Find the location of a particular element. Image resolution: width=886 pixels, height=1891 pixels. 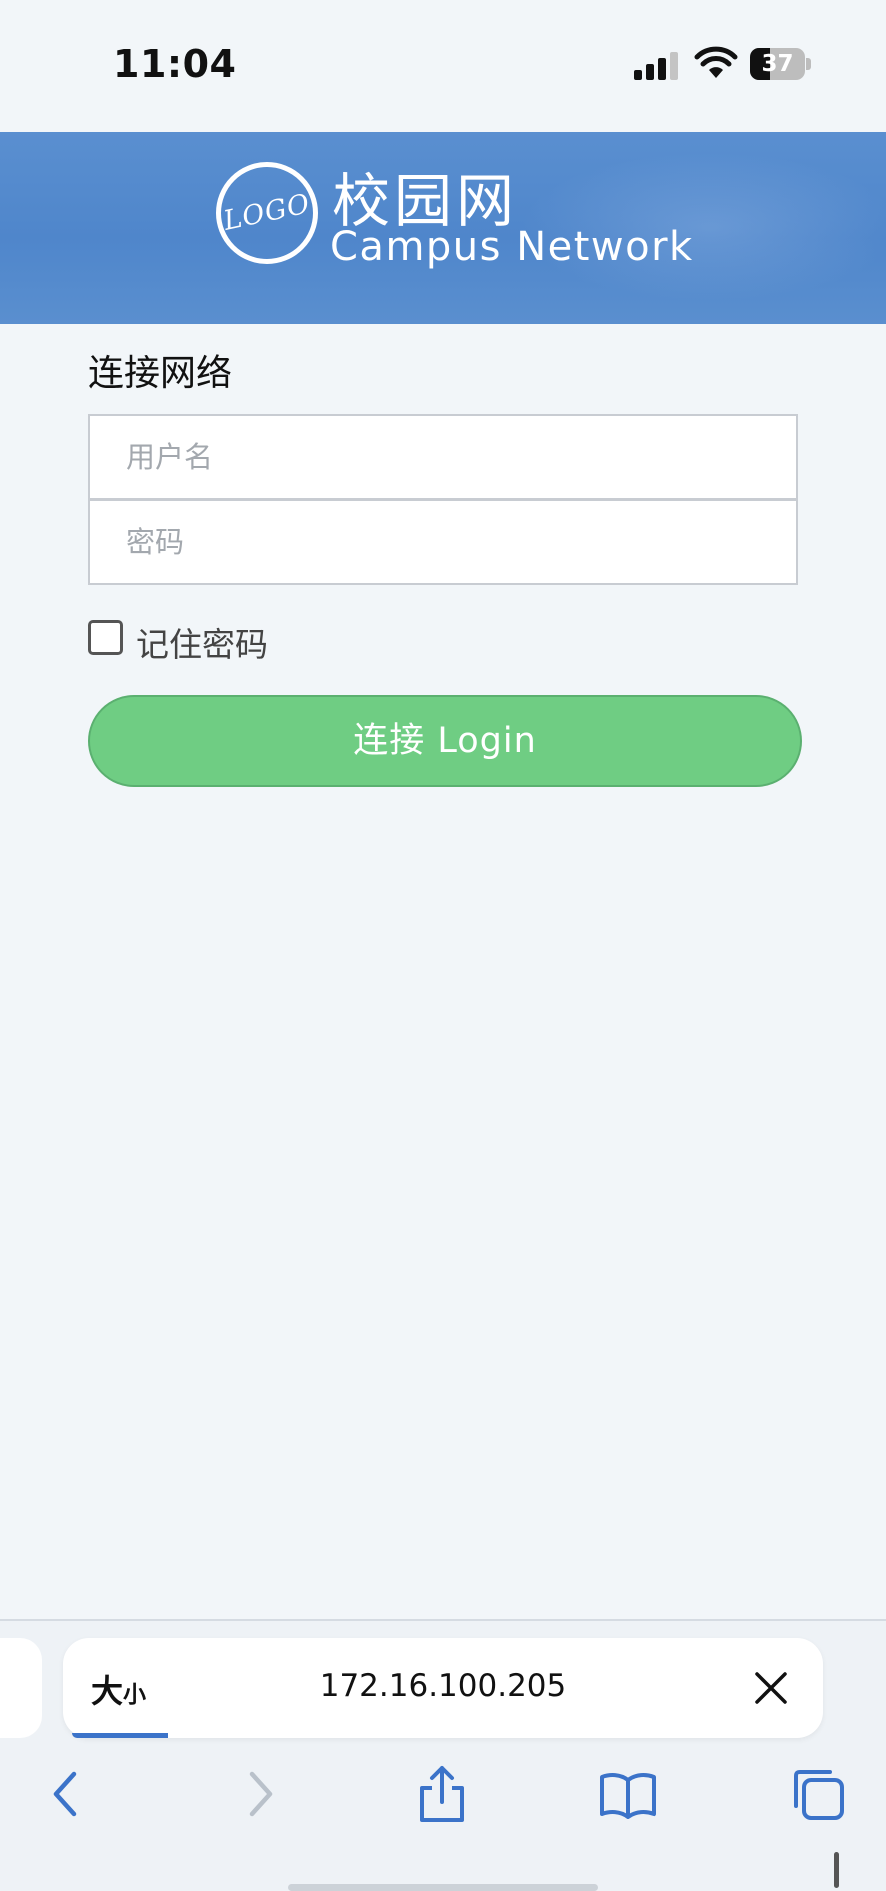

site-subtitle: Campus Network is located at coordinates (512, 247).